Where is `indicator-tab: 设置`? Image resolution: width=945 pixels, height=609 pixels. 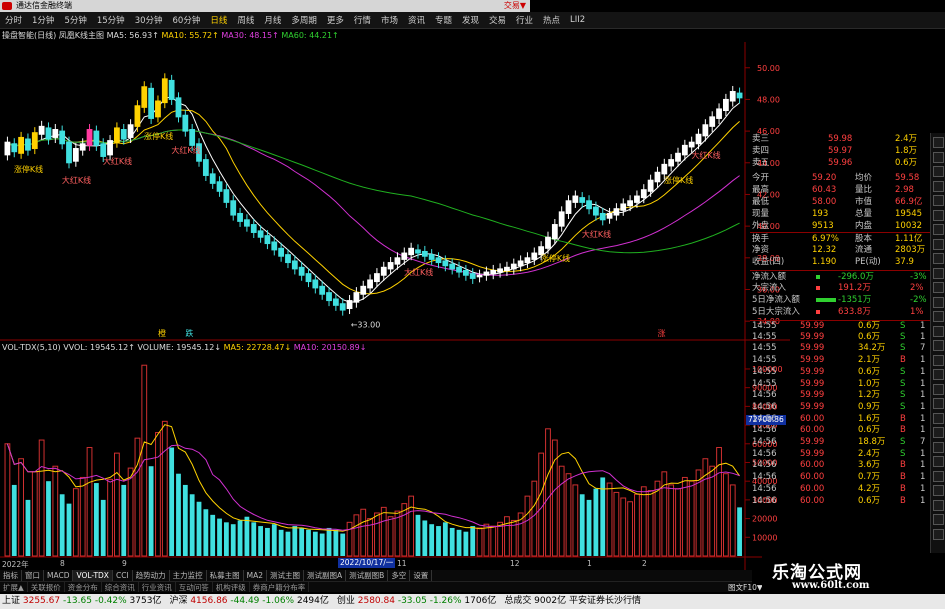
indicator-tab: 设置 is located at coordinates (421, 575).